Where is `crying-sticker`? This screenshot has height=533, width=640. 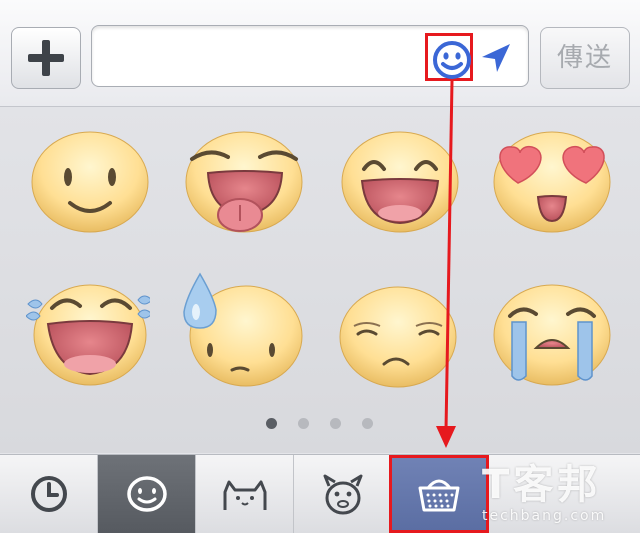
crying-sticker is located at coordinates (552, 333).